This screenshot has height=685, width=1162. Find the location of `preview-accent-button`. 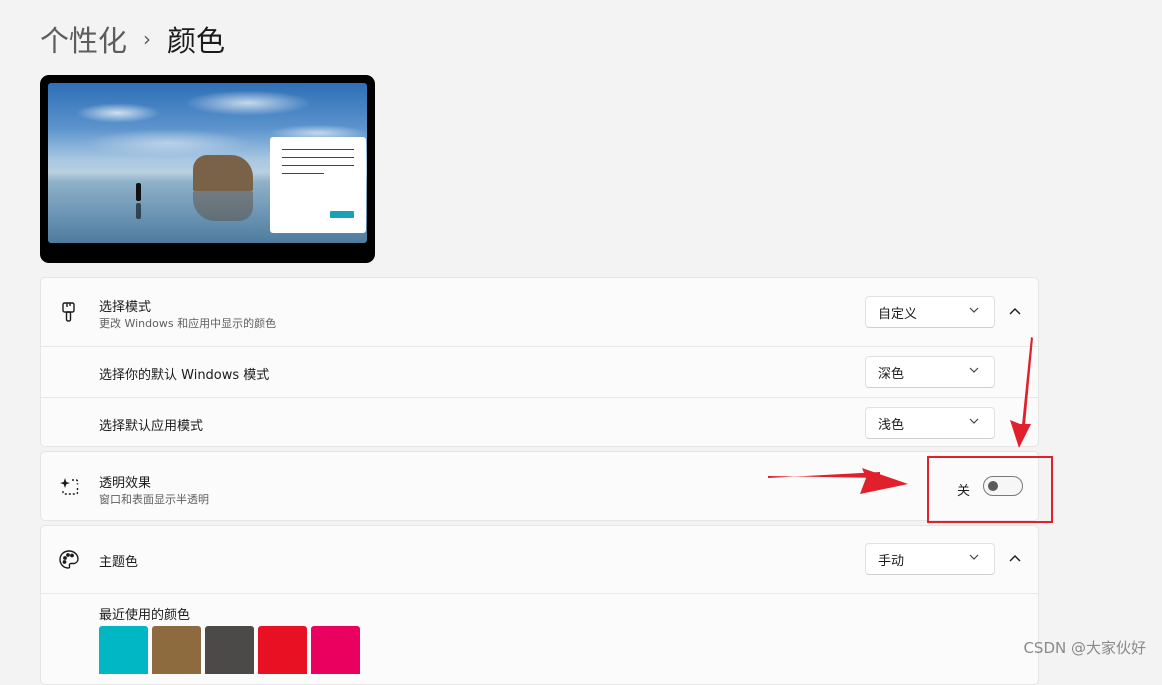

preview-accent-button is located at coordinates (342, 214).